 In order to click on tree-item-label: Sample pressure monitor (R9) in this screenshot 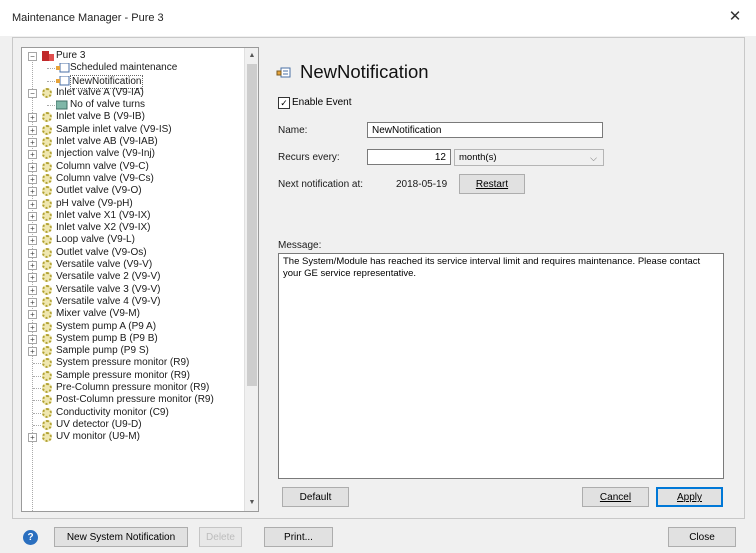, I will do `click(123, 375)`.